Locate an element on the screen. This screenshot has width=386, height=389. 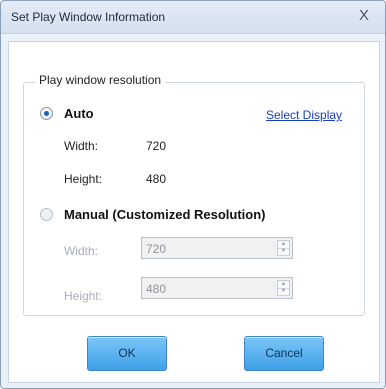
resolution-group-legend: Play window resolution is located at coordinates (100, 80).